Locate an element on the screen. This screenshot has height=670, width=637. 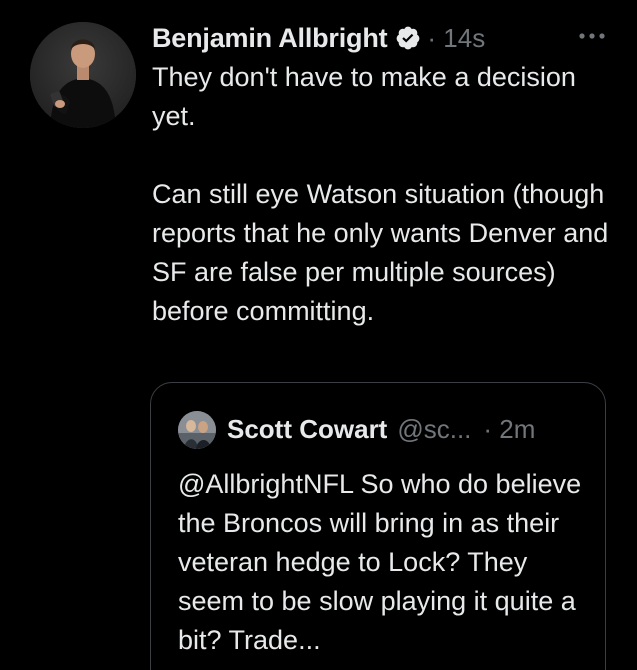
quoted-author-name: Scott Cowart is located at coordinates (307, 429).